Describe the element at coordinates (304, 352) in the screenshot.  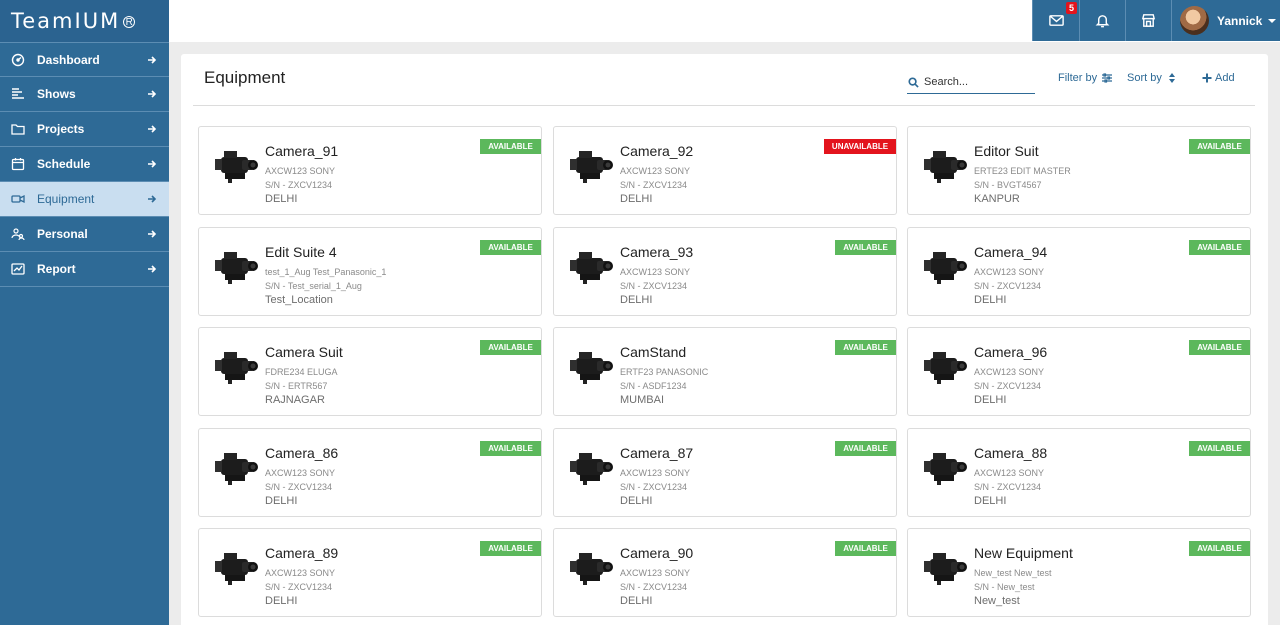
I see `equipment-name: Camera Suit` at that location.